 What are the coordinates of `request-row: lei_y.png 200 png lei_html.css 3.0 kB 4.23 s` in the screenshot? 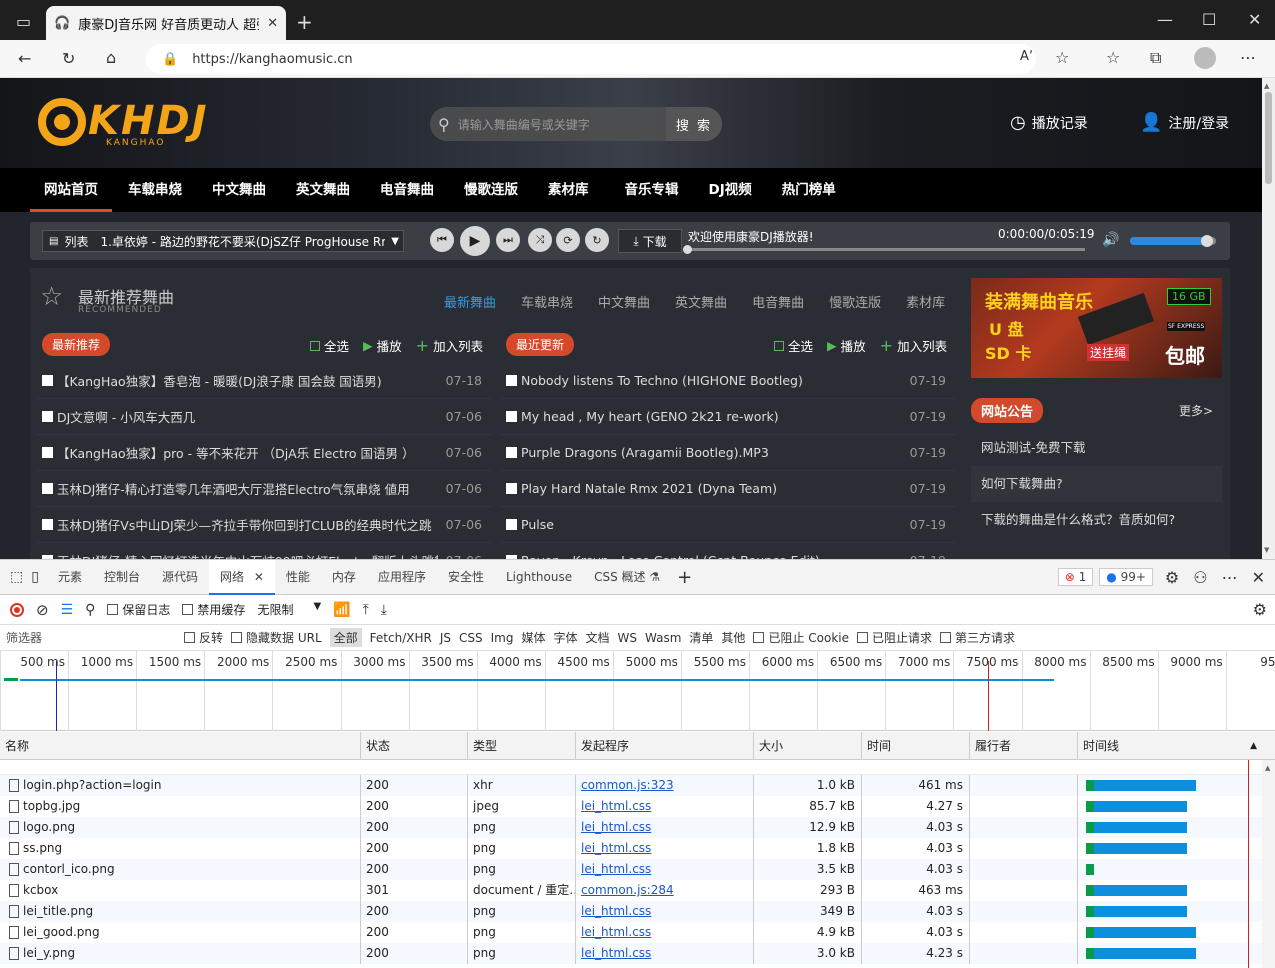 It's located at (637, 953).